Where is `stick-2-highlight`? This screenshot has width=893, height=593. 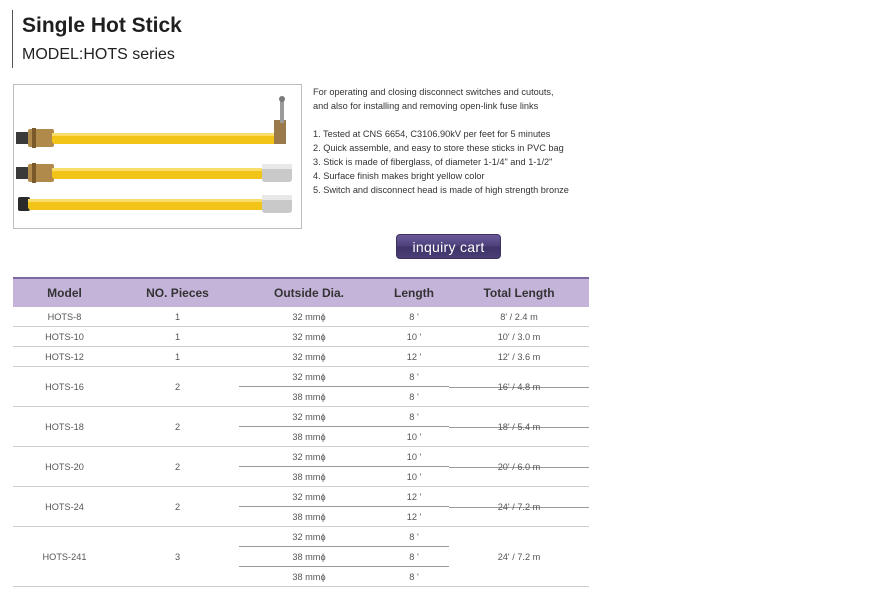 stick-2-highlight is located at coordinates (158, 169).